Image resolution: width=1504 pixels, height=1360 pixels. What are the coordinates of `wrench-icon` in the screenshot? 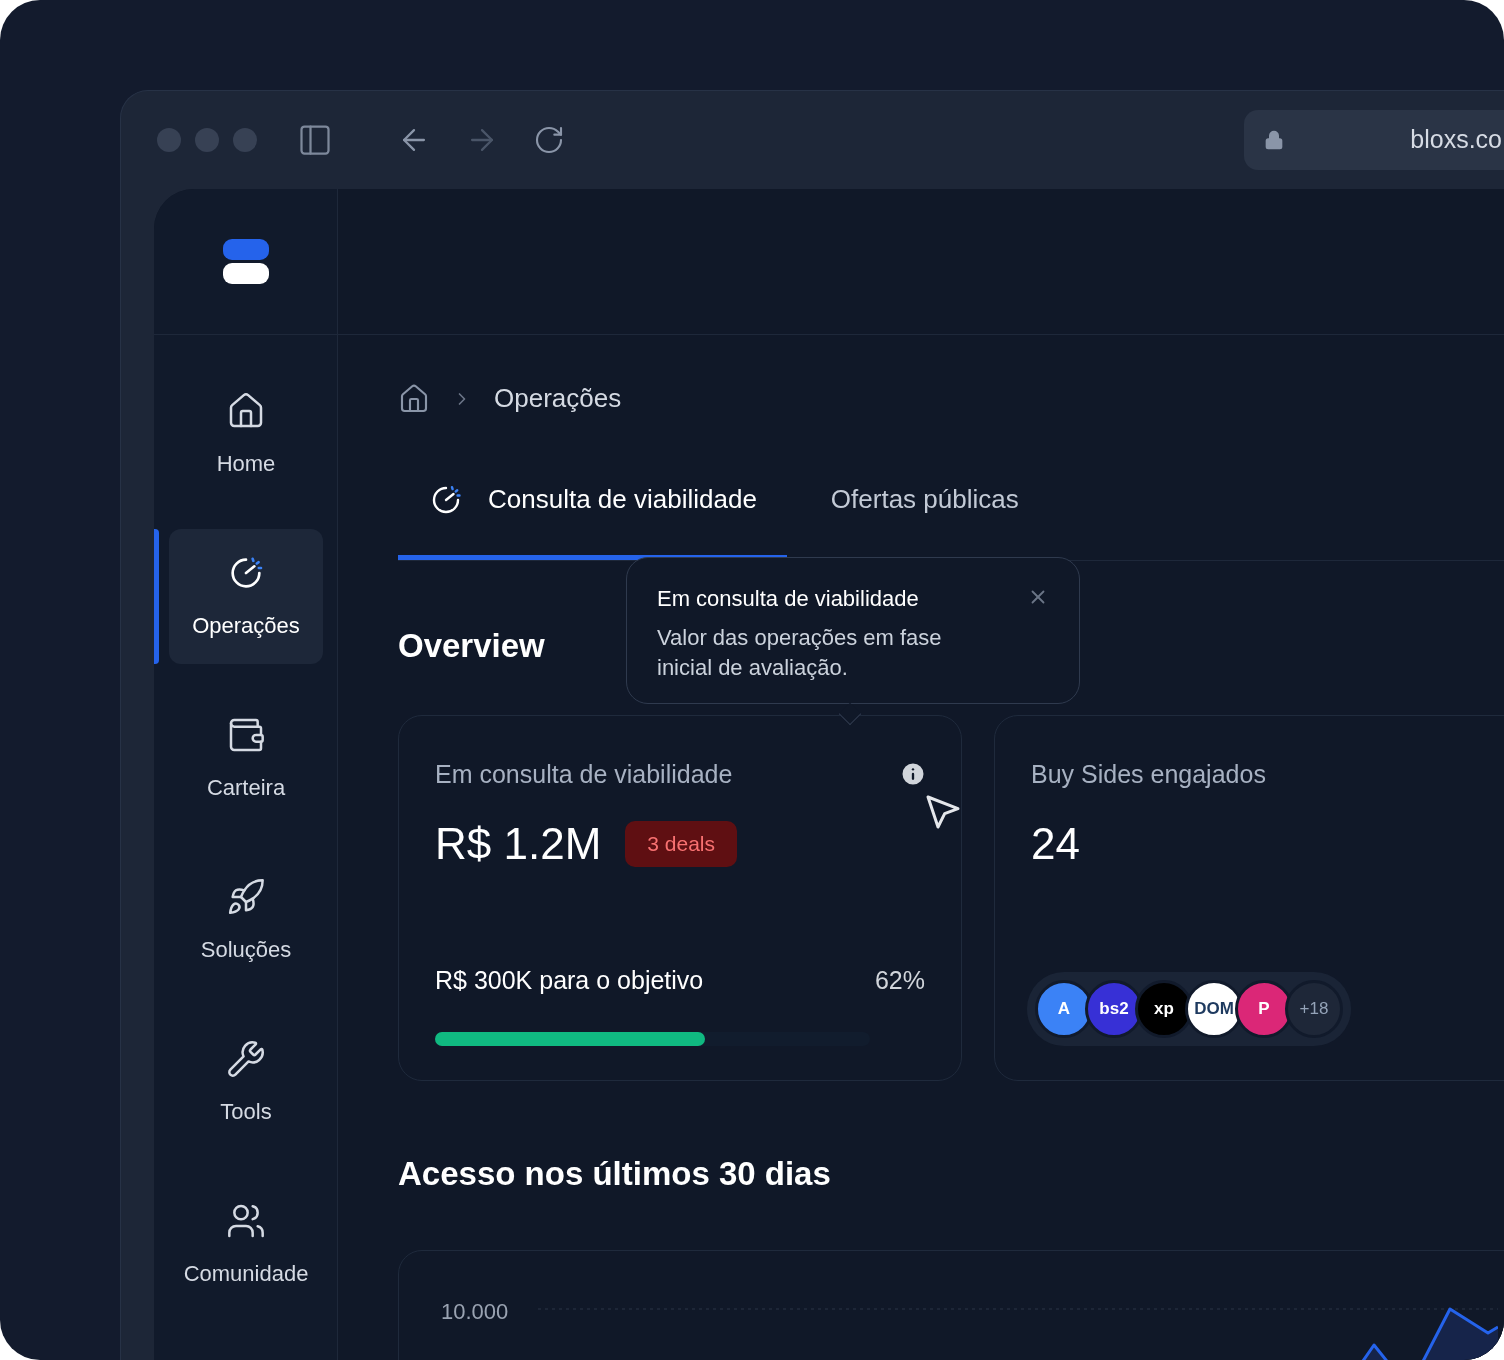 It's located at (246, 1059).